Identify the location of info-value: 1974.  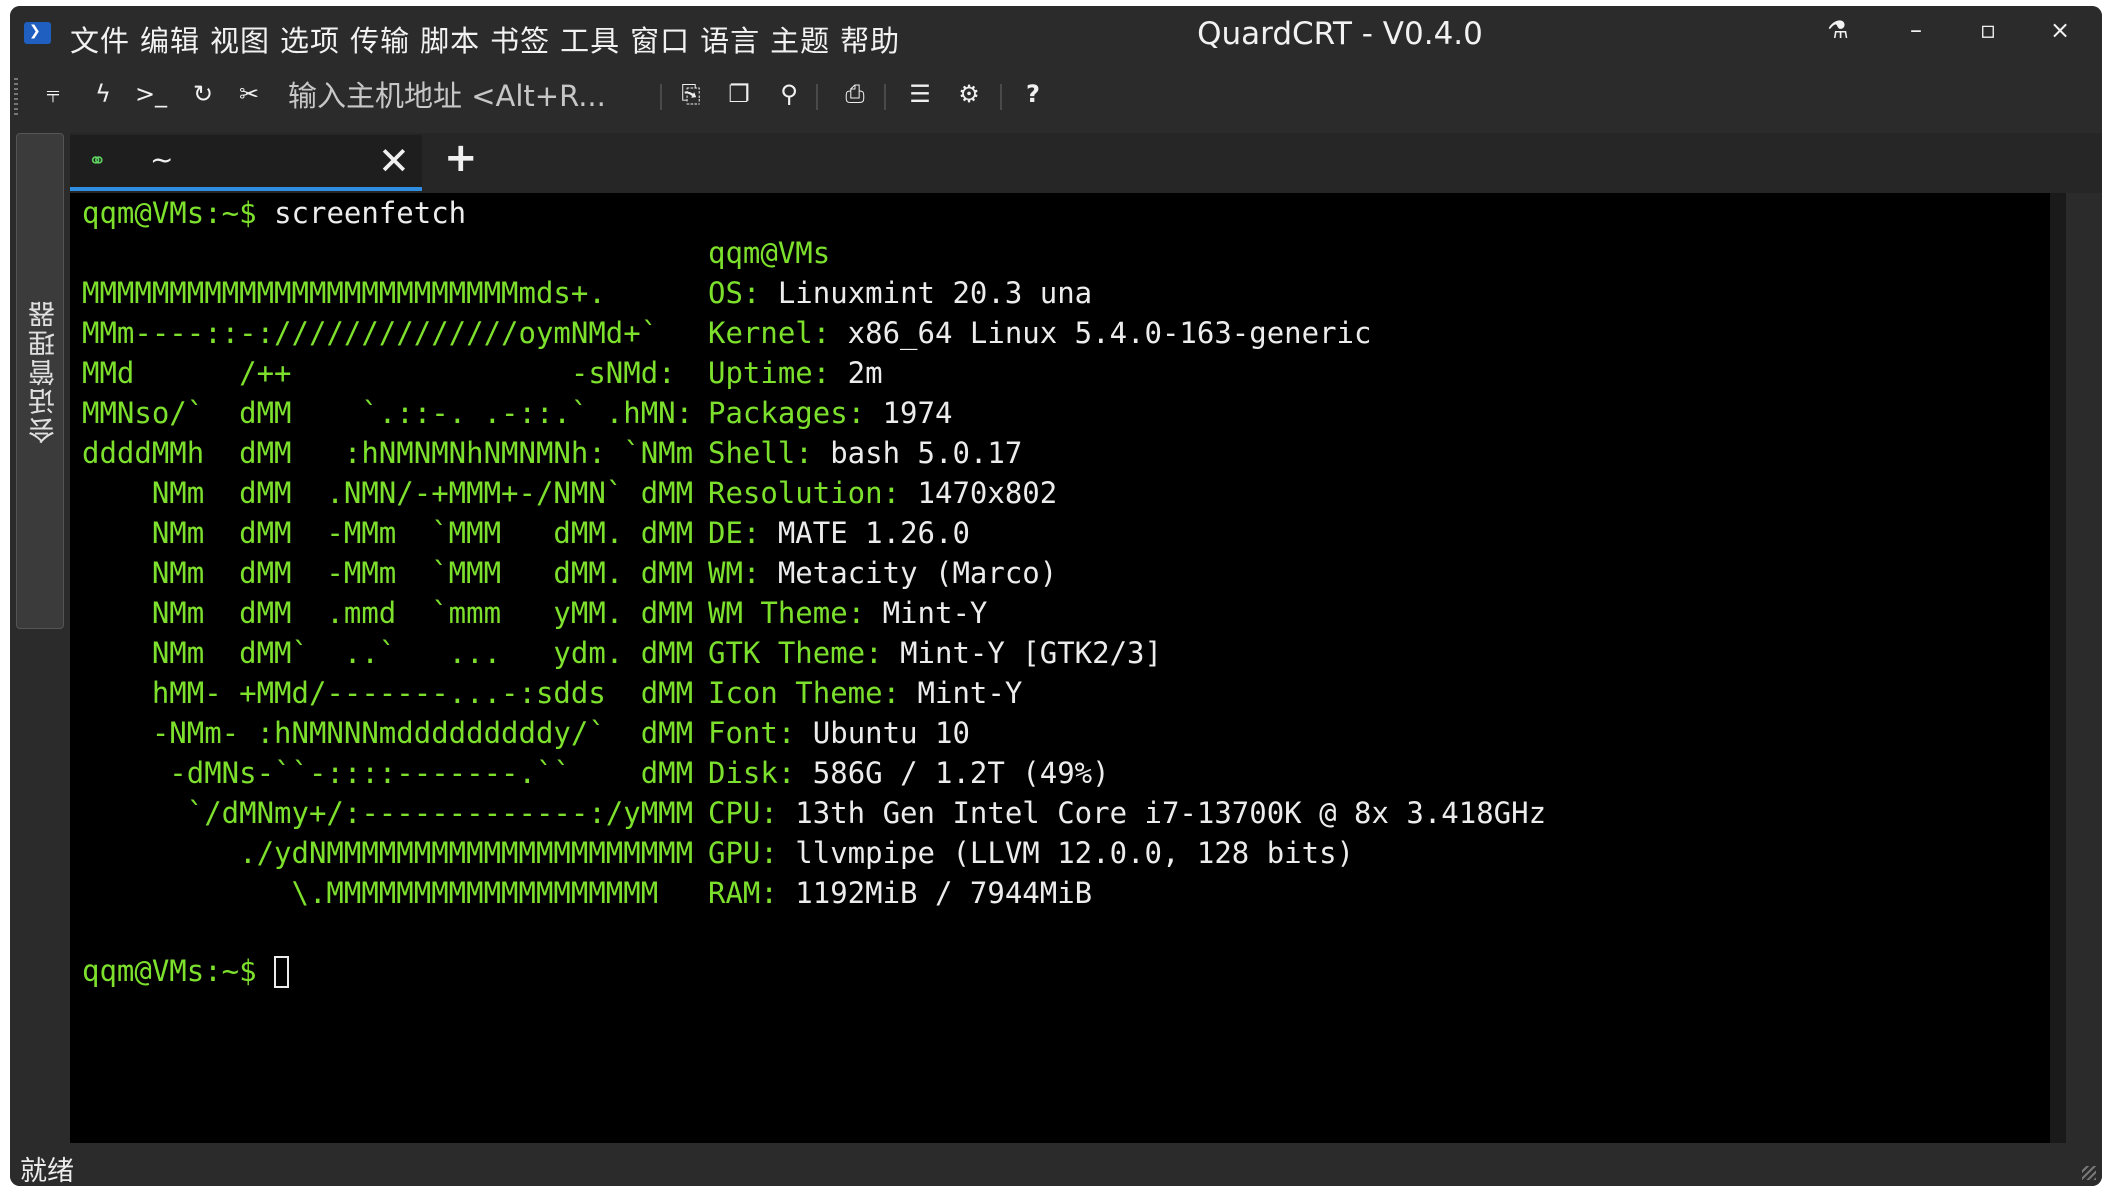
(909, 413).